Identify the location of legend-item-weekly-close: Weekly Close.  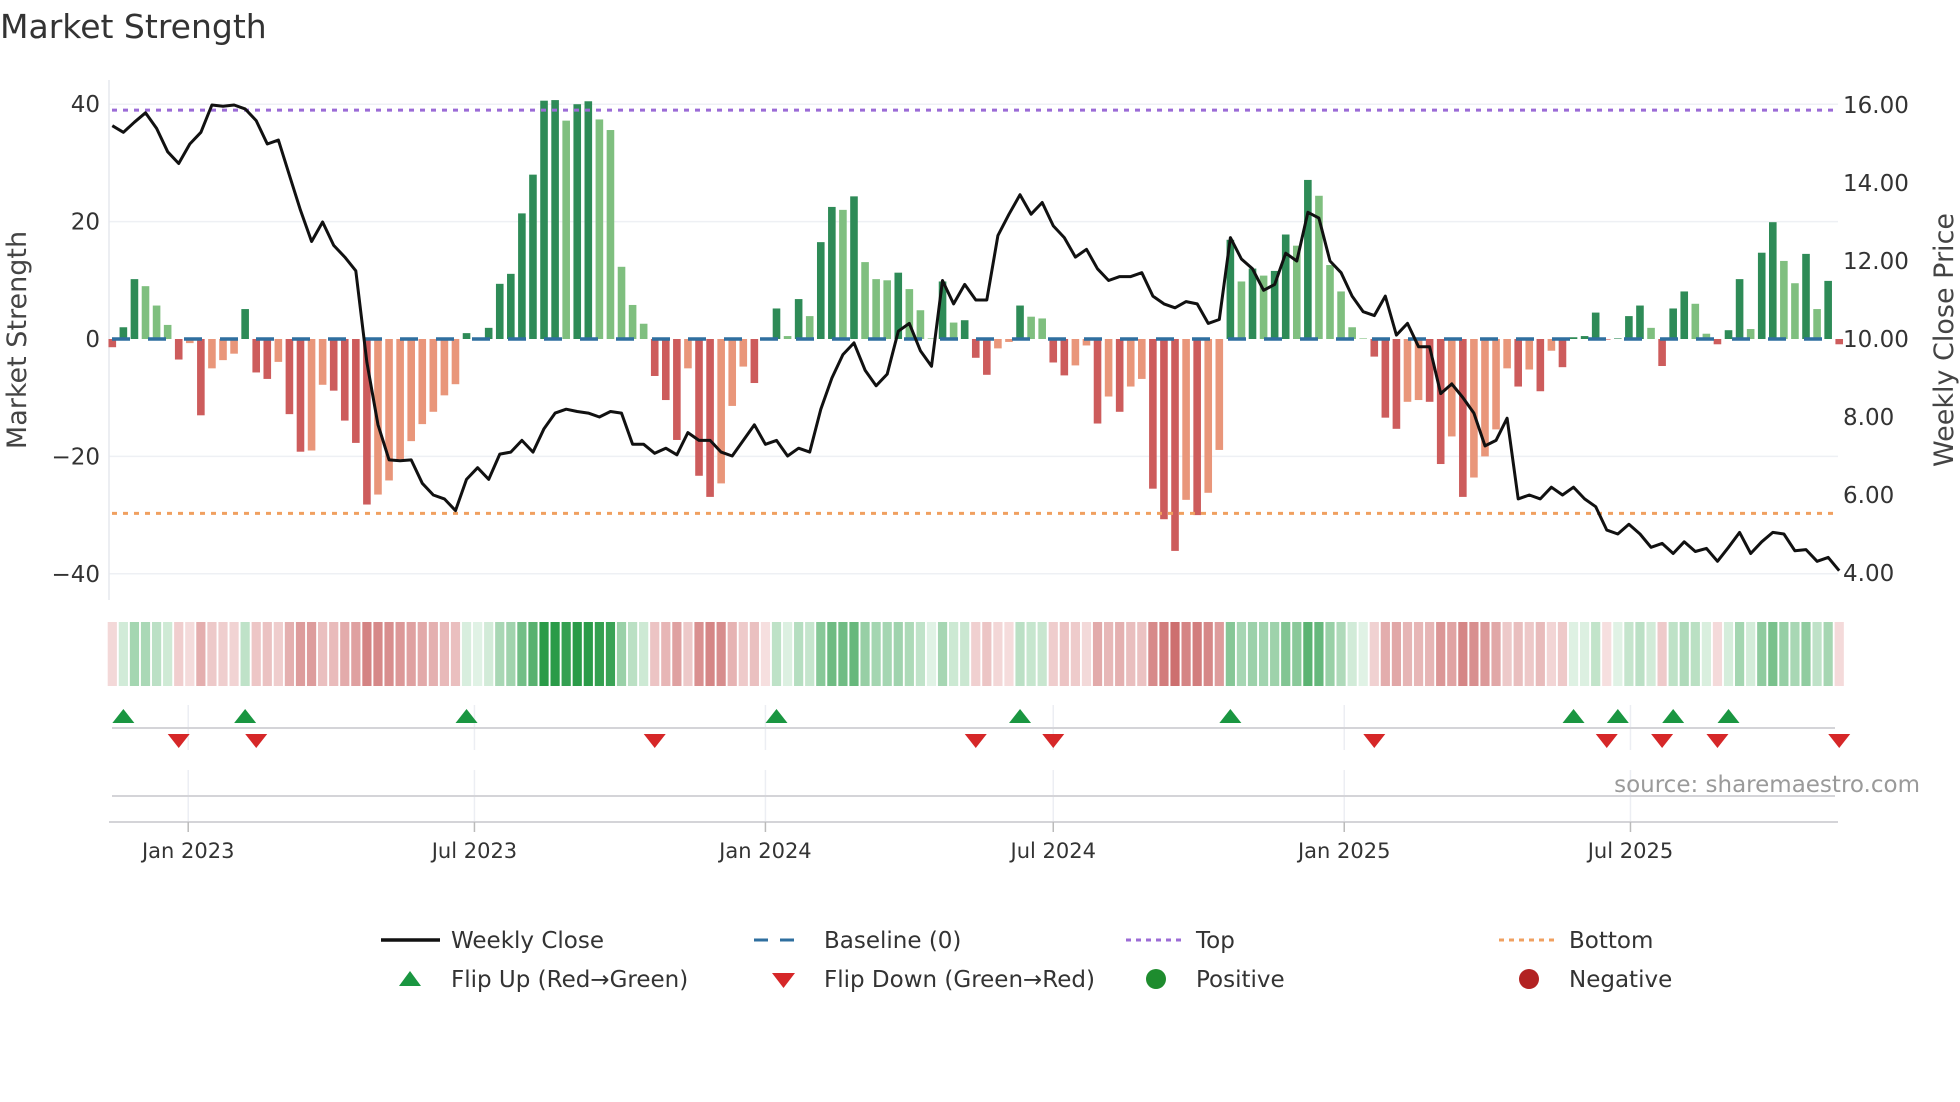
(492, 941).